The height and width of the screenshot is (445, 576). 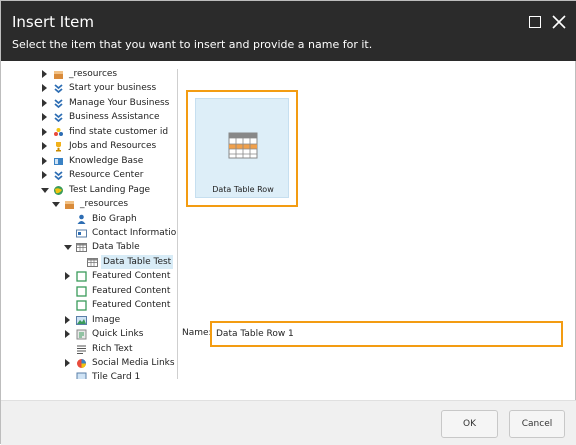 I want to click on template-tile-label: Data Table Row, so click(x=243, y=189).